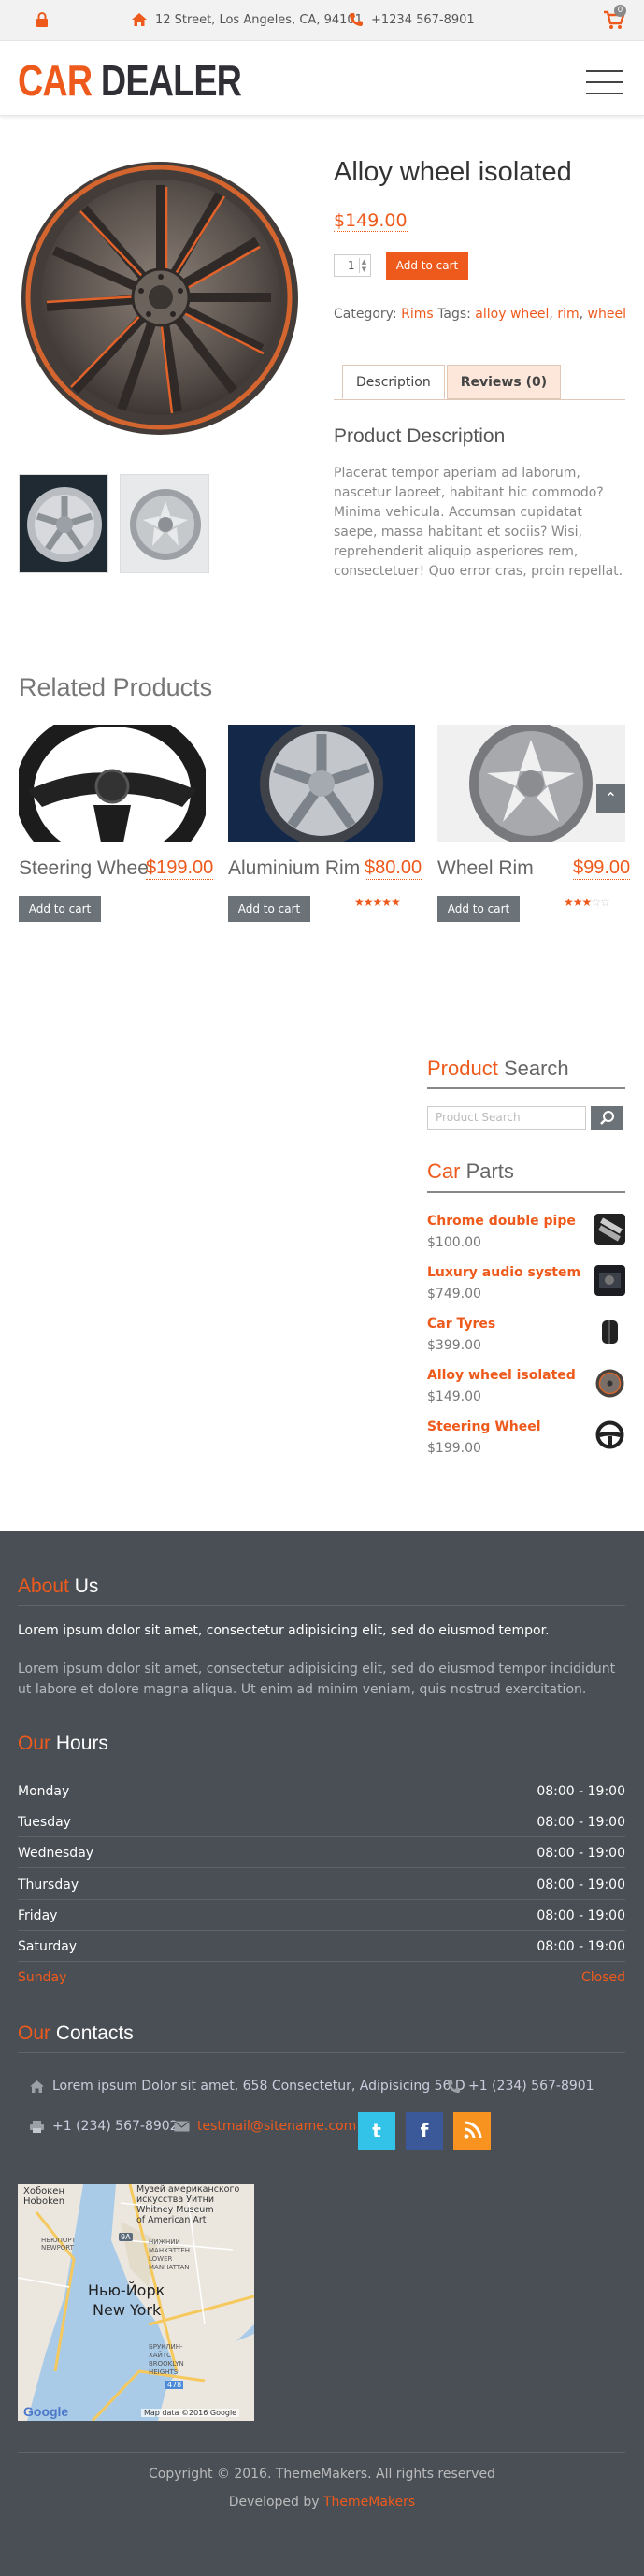  Describe the element at coordinates (472, 2131) in the screenshot. I see `rss-icon` at that location.